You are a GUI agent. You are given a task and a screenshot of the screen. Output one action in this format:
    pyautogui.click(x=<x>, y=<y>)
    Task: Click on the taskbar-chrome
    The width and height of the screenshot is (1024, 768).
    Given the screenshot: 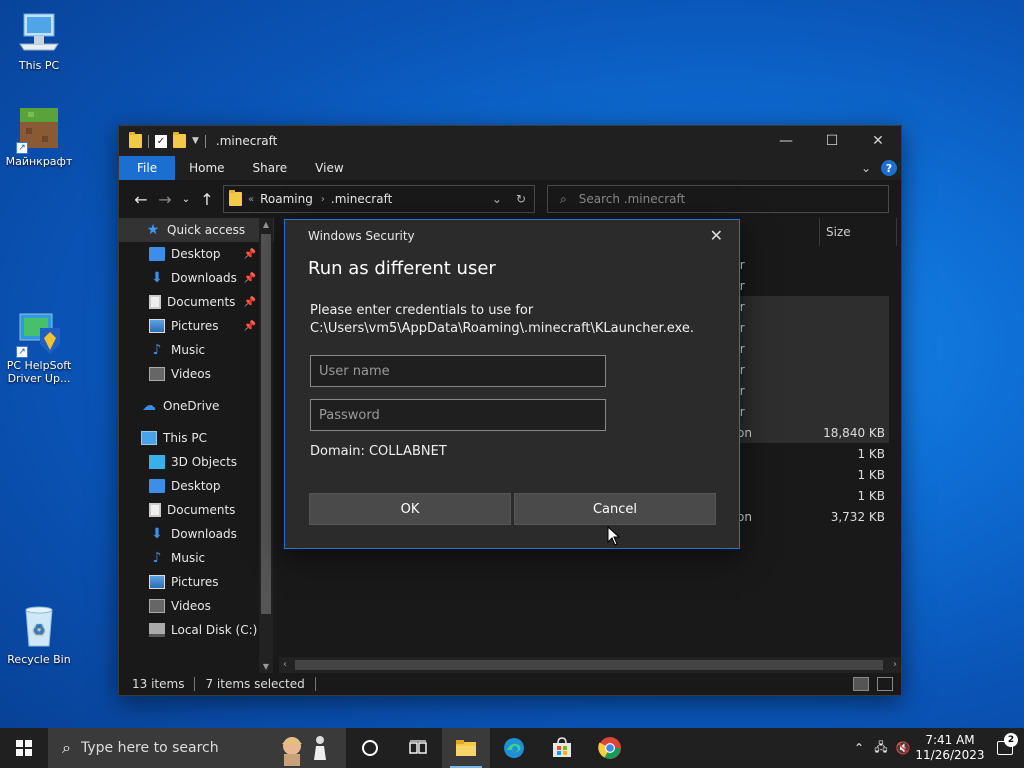 What is the action you would take?
    pyautogui.click(x=610, y=748)
    